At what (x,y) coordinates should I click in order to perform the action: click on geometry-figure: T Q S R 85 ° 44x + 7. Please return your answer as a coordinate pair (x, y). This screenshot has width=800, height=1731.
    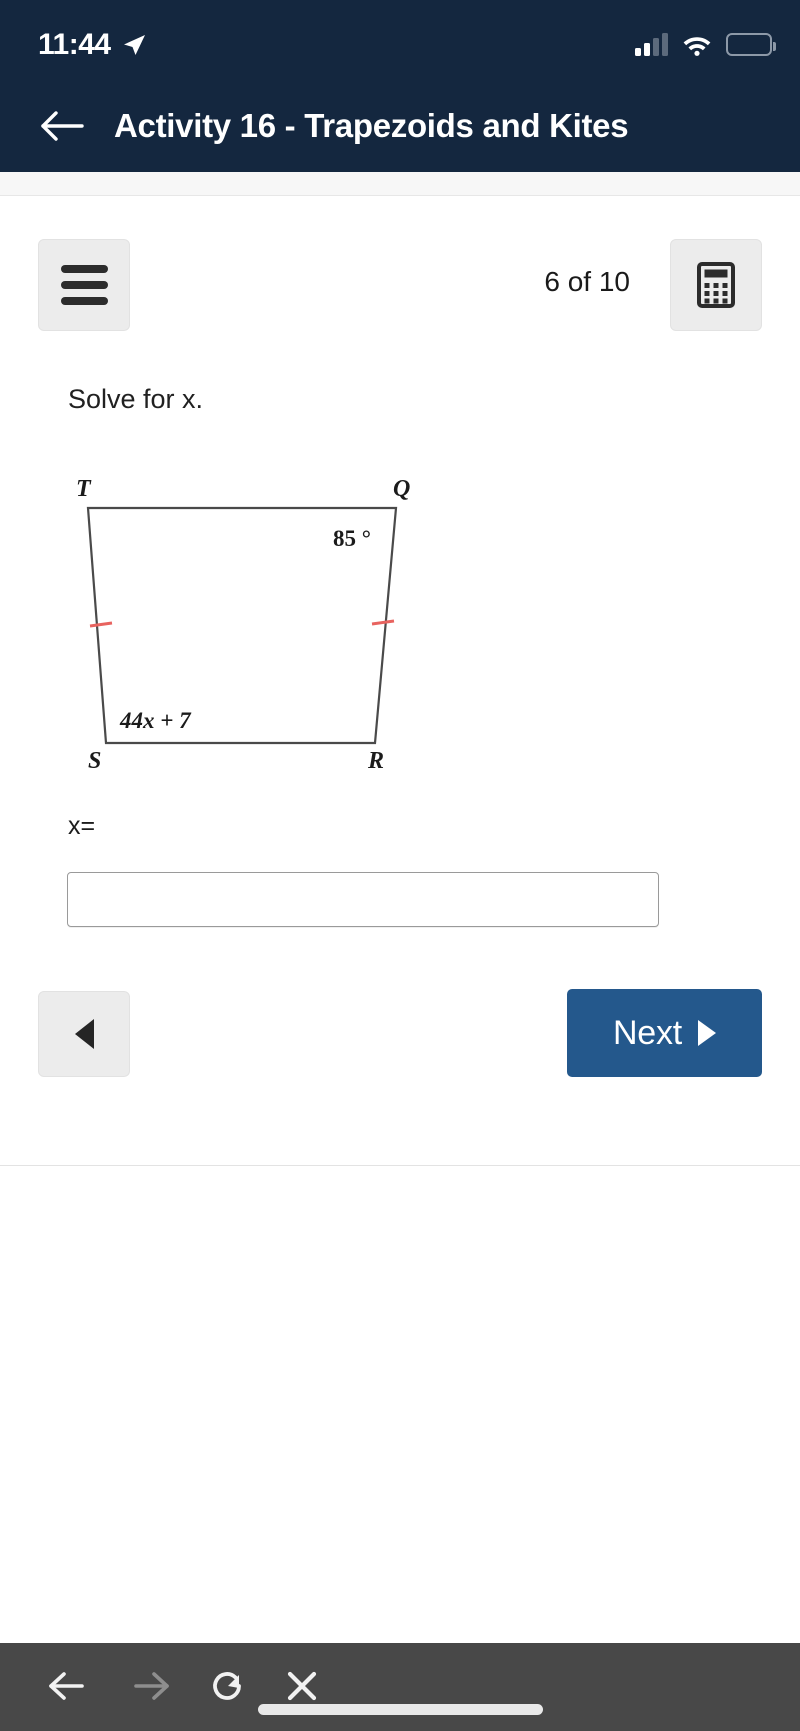
    Looking at the image, I should click on (248, 623).